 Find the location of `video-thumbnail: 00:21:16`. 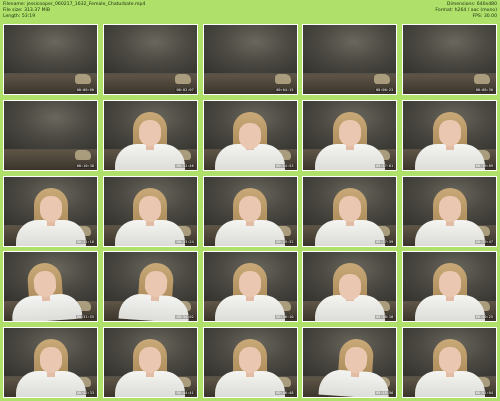

video-thumbnail: 00:21:16 is located at coordinates (50, 211).